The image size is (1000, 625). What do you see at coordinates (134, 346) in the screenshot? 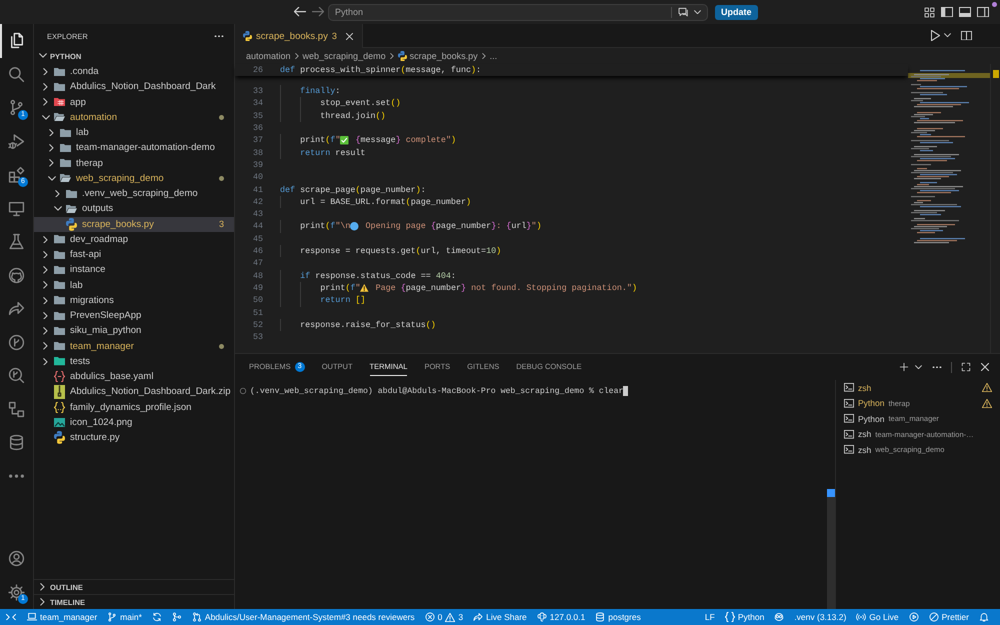
I see `folder-item: team_manager` at bounding box center [134, 346].